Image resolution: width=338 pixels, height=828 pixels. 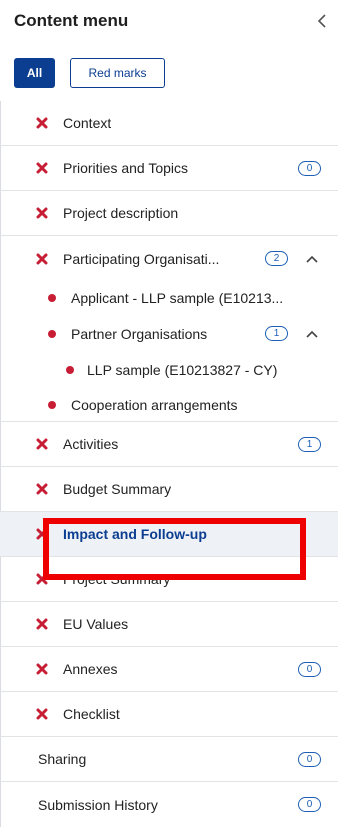 I want to click on filter-bar: All Red marks, so click(x=169, y=72).